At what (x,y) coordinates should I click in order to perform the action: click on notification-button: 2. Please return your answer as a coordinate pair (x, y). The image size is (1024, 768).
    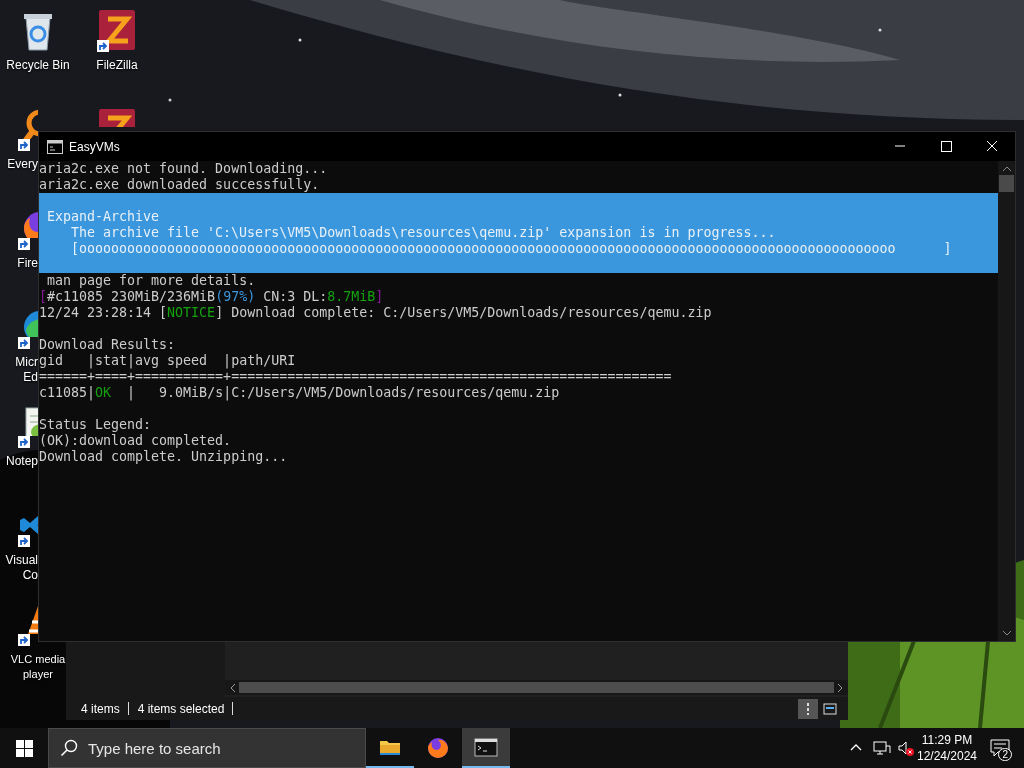
    Looking at the image, I should click on (1000, 748).